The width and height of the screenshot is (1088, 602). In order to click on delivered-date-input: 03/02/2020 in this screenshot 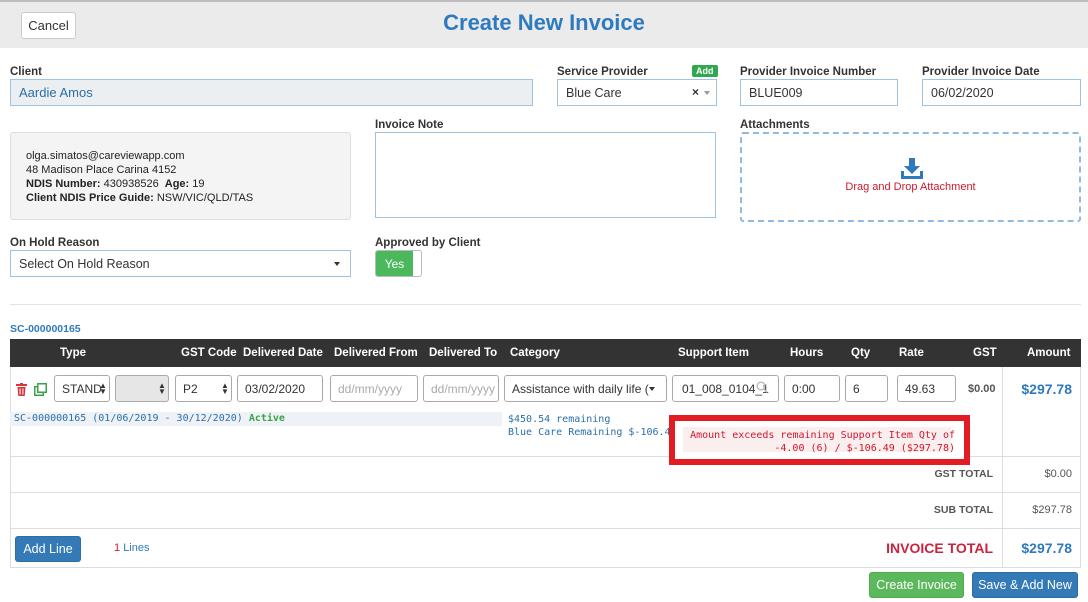, I will do `click(280, 388)`.